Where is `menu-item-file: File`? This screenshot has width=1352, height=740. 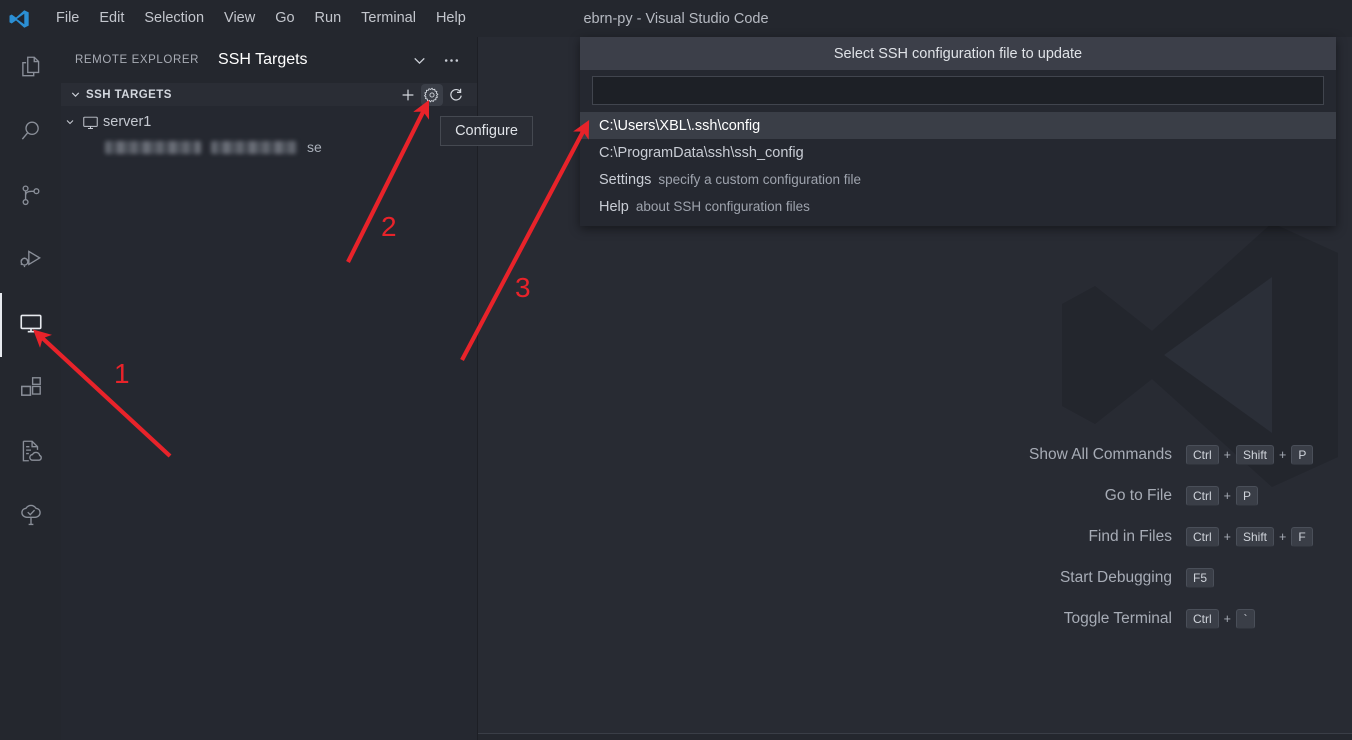 menu-item-file: File is located at coordinates (67, 18).